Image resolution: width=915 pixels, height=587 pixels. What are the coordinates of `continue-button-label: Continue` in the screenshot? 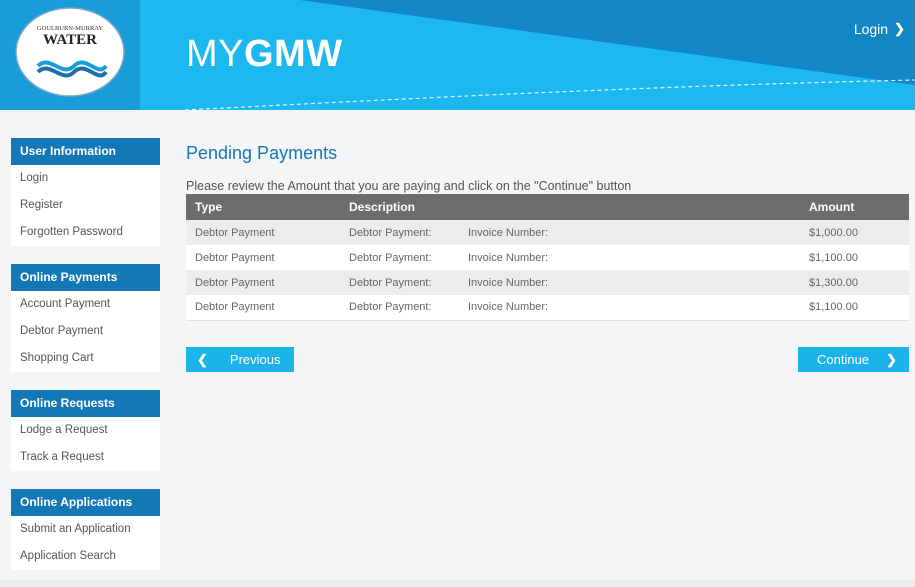 It's located at (843, 359).